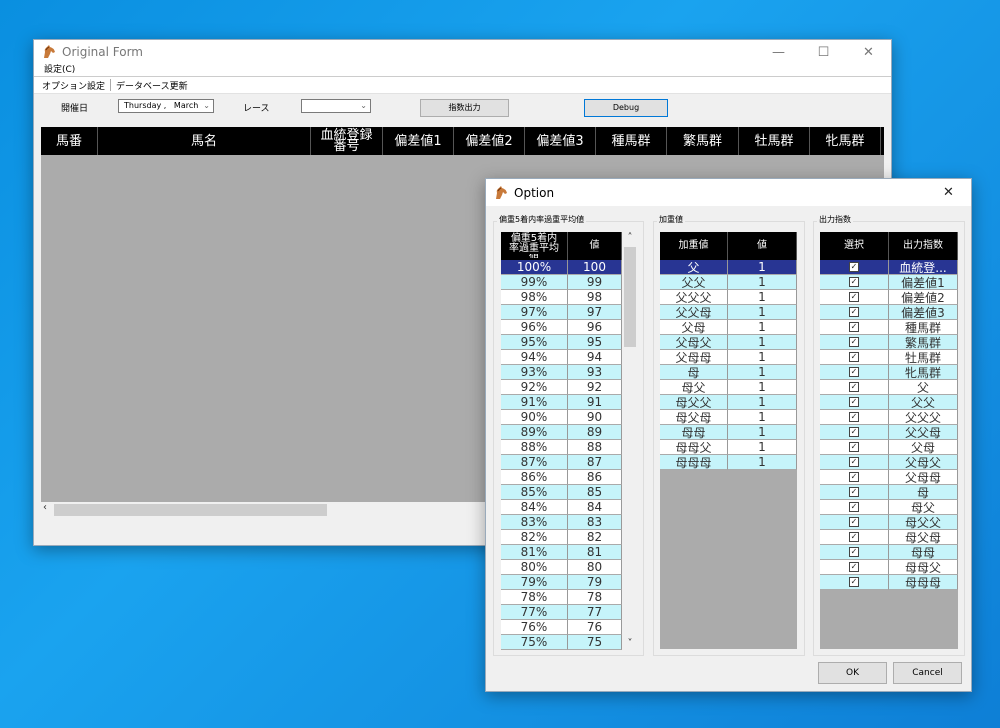  What do you see at coordinates (595, 627) in the screenshot?
I see `table-cell: 76` at bounding box center [595, 627].